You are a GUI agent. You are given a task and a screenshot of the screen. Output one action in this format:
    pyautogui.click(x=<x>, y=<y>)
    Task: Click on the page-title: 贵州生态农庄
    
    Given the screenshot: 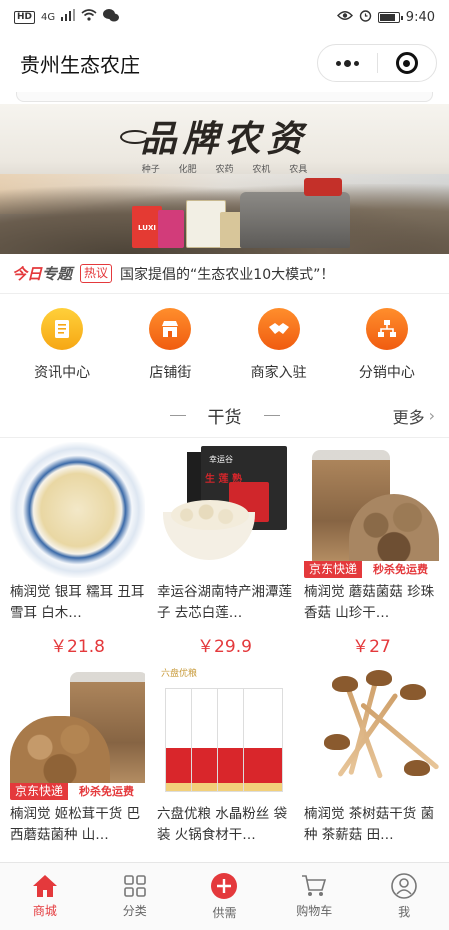 What is the action you would take?
    pyautogui.click(x=80, y=64)
    